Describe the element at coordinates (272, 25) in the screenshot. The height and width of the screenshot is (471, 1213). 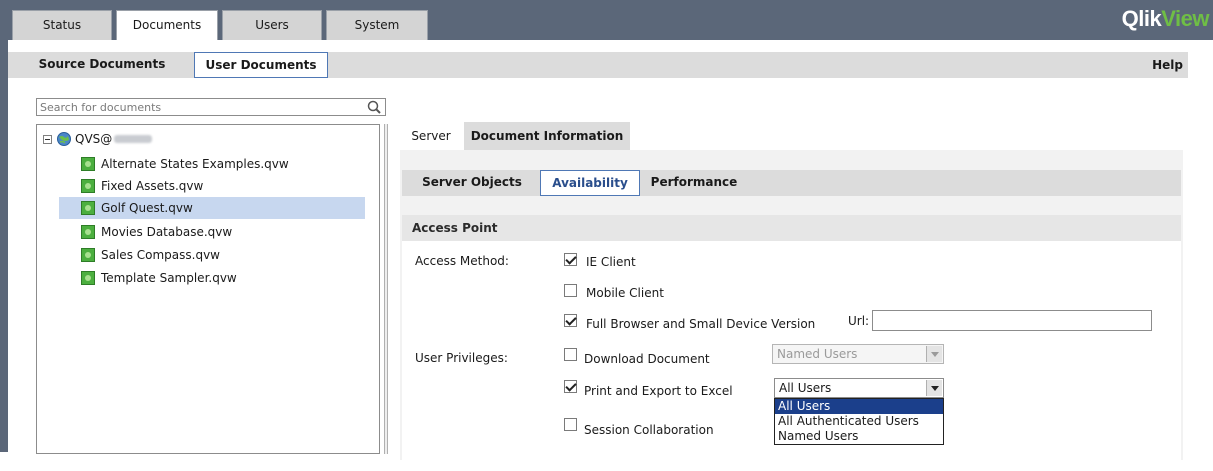
I see `tab-users: Users` at that location.